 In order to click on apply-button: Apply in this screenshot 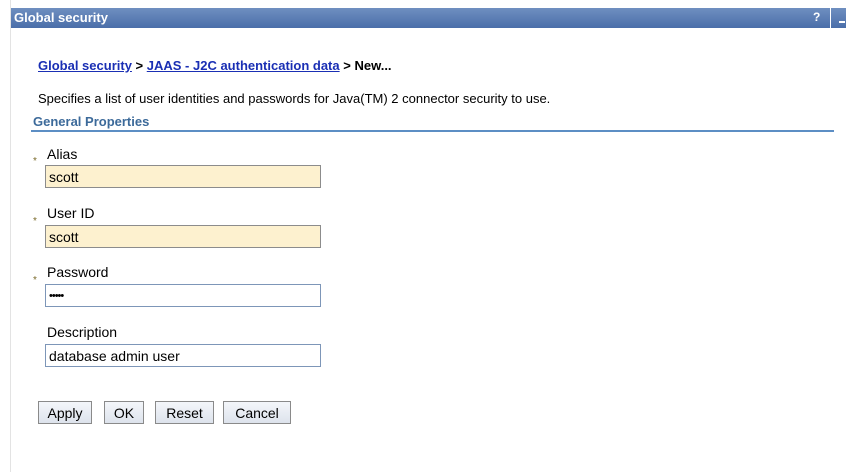, I will do `click(65, 412)`.